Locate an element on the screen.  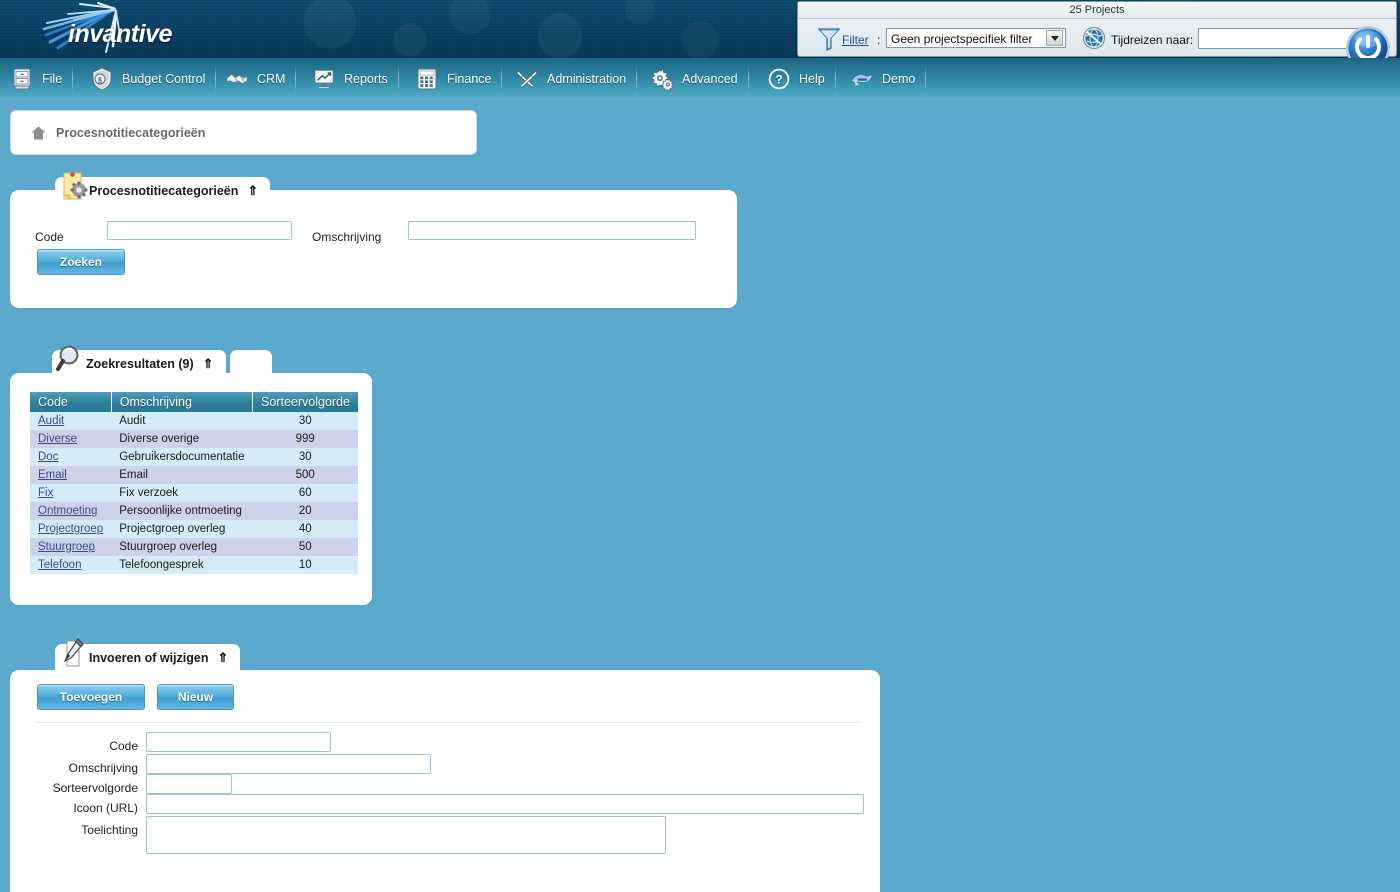
timetravel-label: Tijdreizen naar: is located at coordinates (1152, 40).